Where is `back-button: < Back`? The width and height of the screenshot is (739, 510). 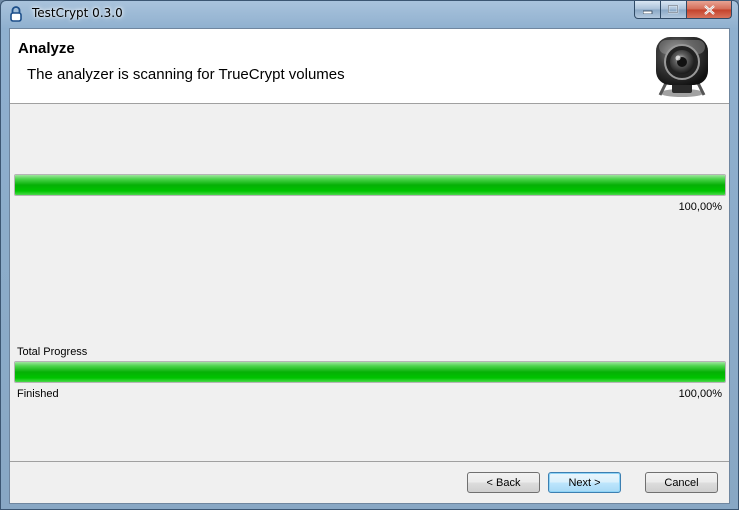 back-button: < Back is located at coordinates (503, 482).